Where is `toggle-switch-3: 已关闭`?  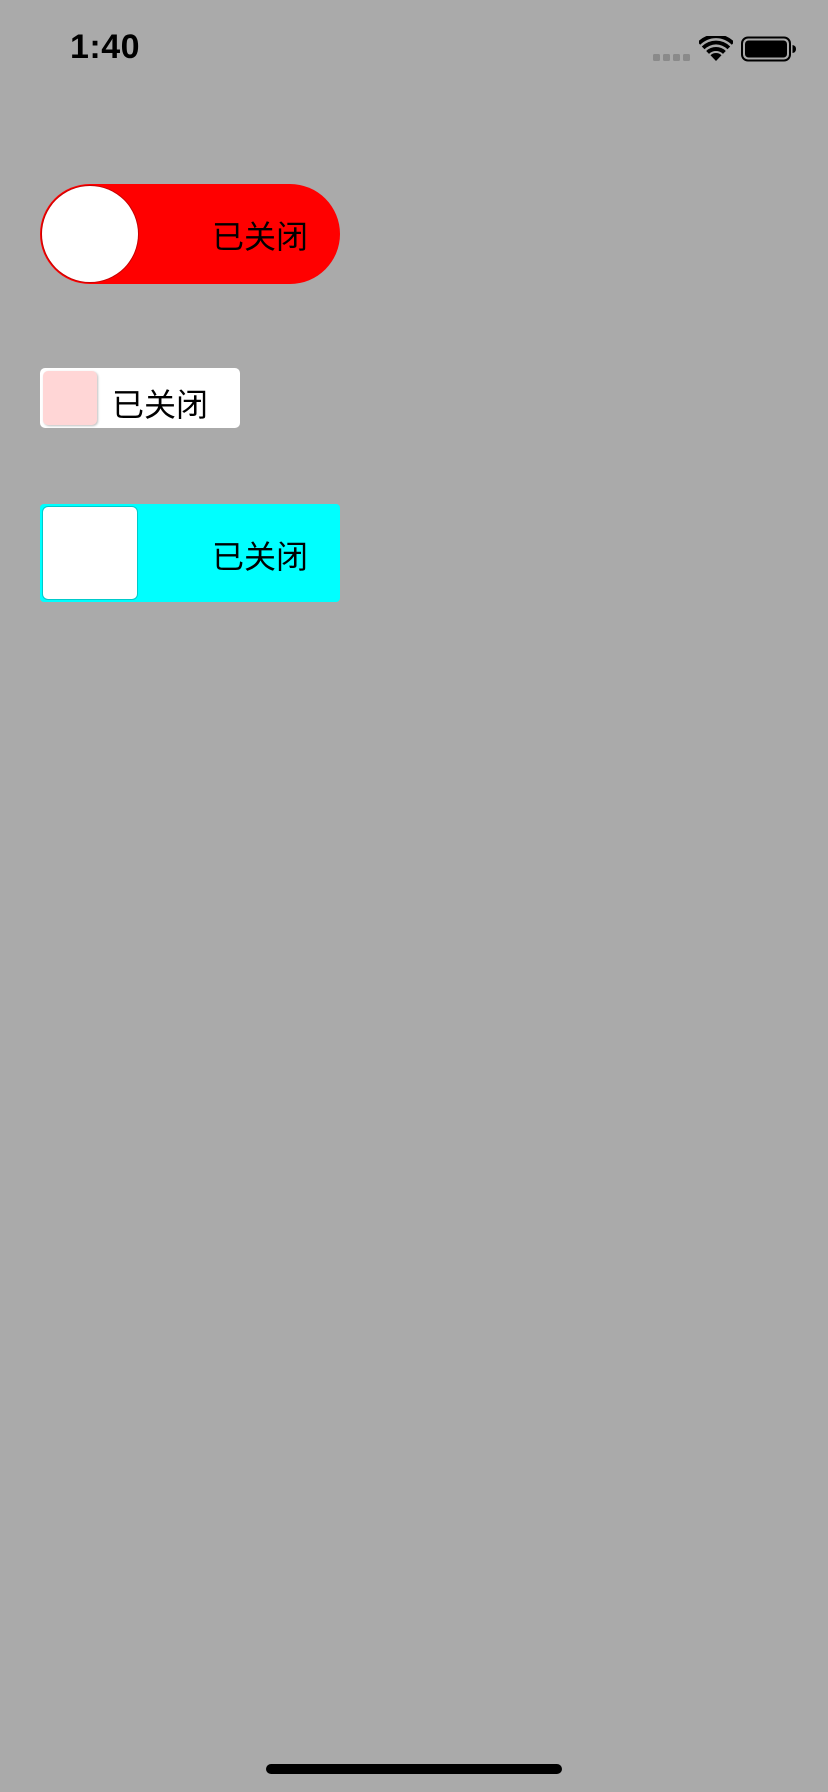 toggle-switch-3: 已关闭 is located at coordinates (190, 553).